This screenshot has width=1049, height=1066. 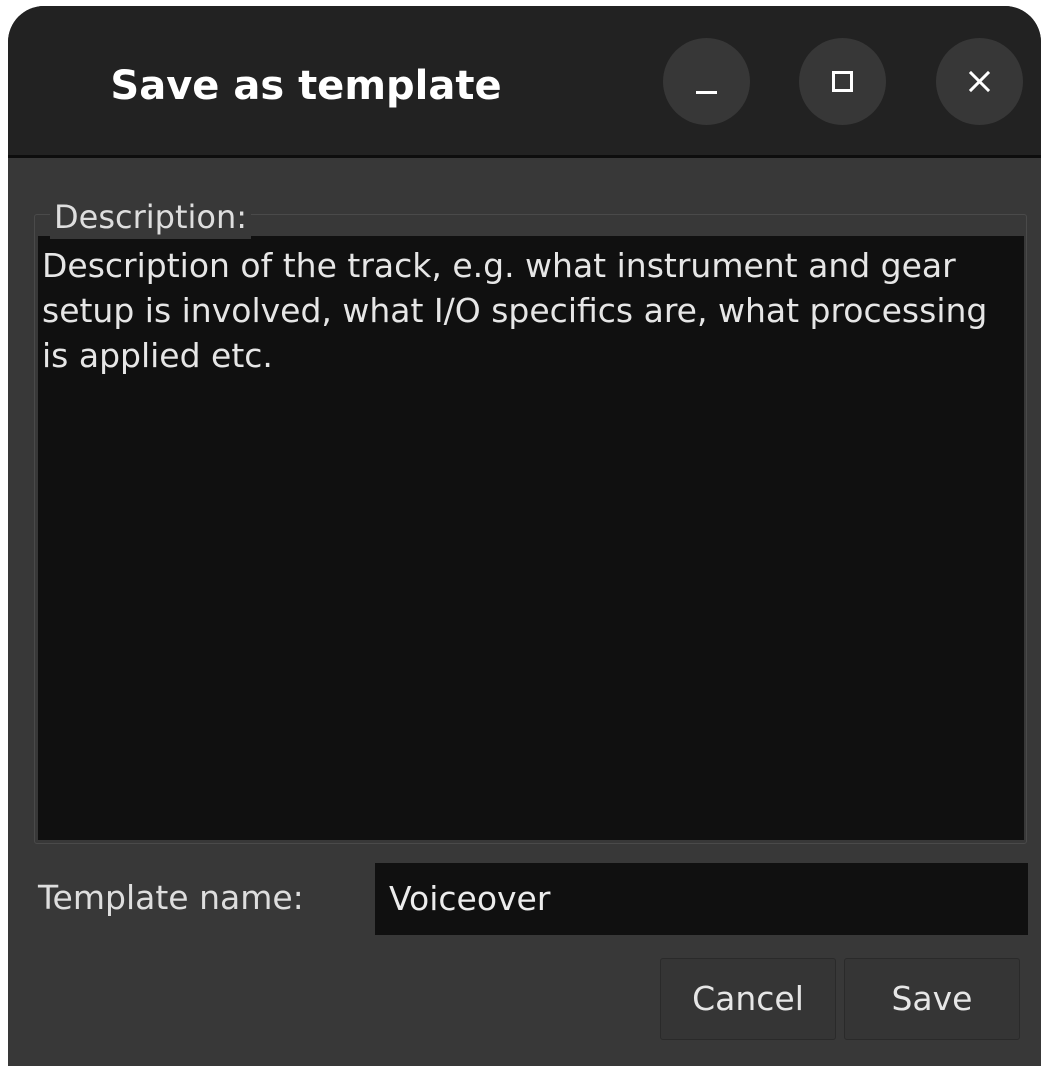 I want to click on template-name-label: Template name:, so click(x=171, y=897).